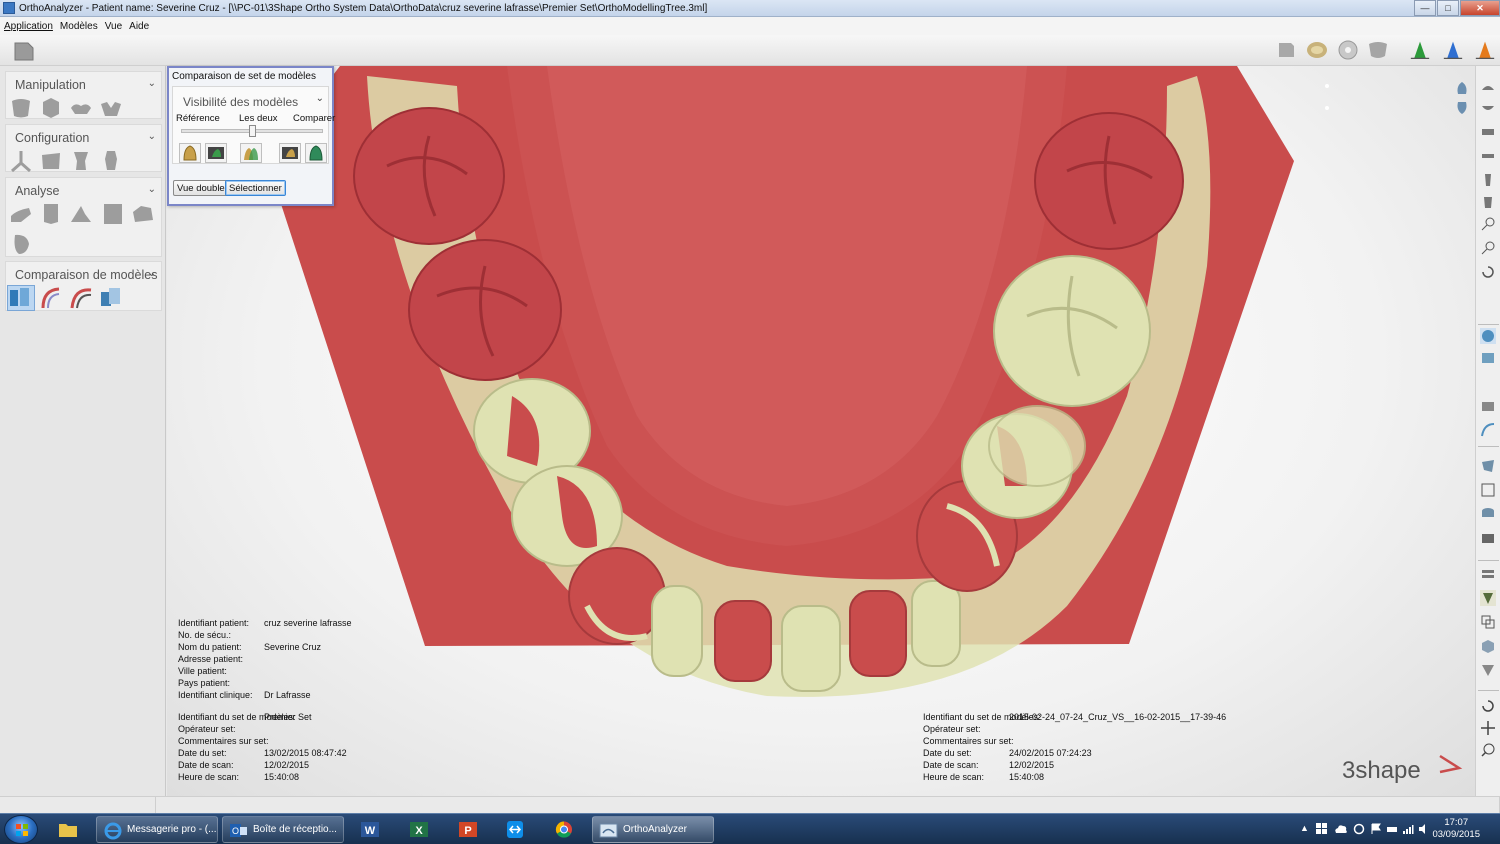 This screenshot has height=844, width=1500. Describe the element at coordinates (210, 647) in the screenshot. I see `patient-name-label: Nom du patient:` at that location.